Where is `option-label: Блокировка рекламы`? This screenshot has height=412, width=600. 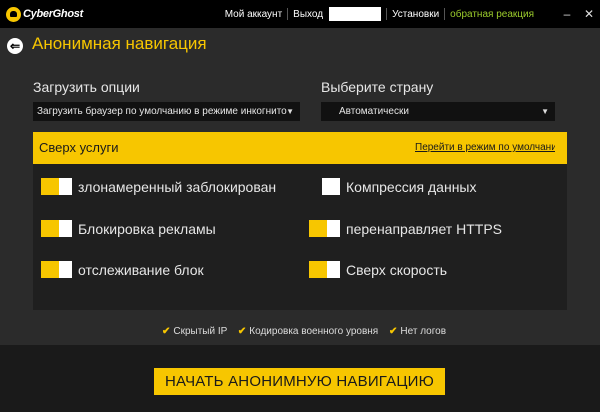
option-label: Блокировка рекламы is located at coordinates (147, 228).